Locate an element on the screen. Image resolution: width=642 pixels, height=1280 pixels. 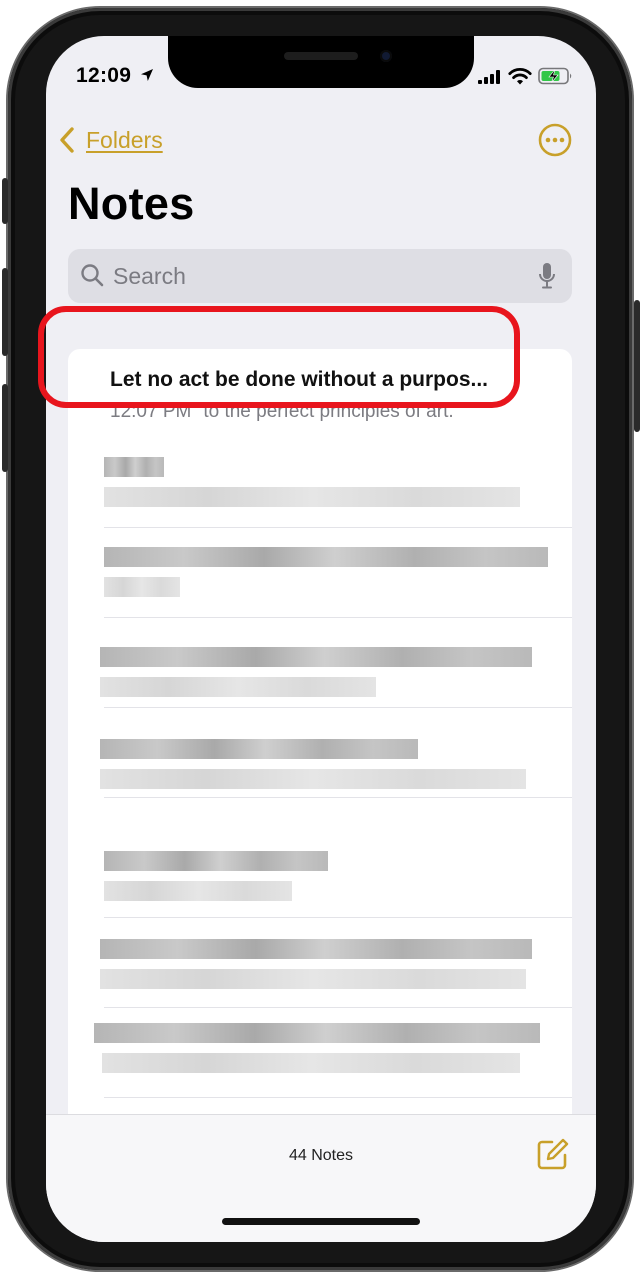
note-count: 44 Notes is located at coordinates (321, 1155).